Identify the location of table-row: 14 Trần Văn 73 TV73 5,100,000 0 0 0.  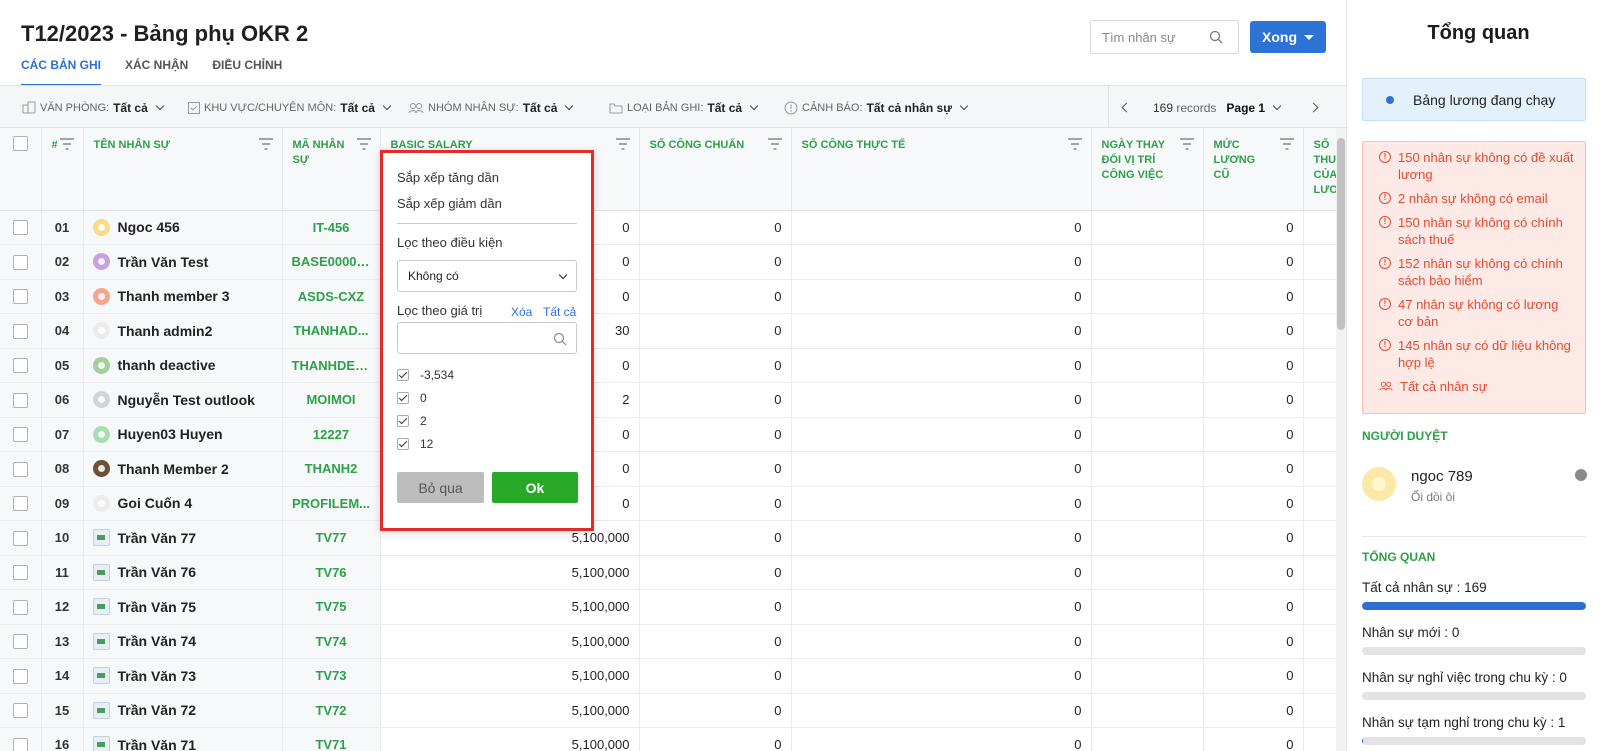
(668, 676).